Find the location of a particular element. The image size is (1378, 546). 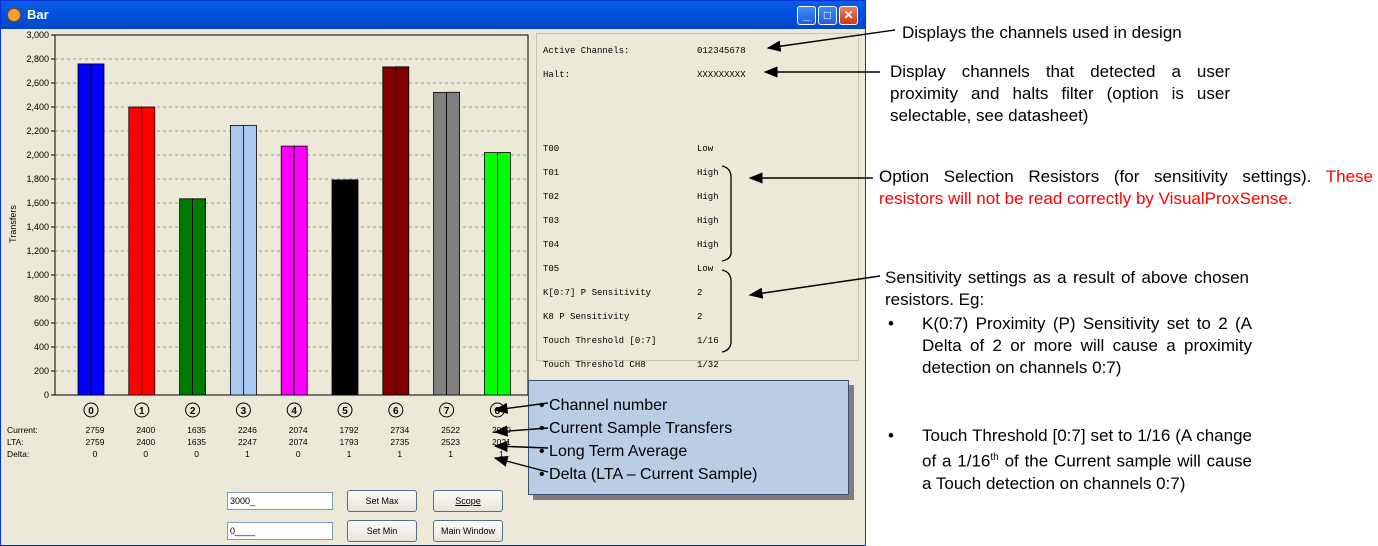

y-tick-label: 2,600 is located at coordinates (37, 83).